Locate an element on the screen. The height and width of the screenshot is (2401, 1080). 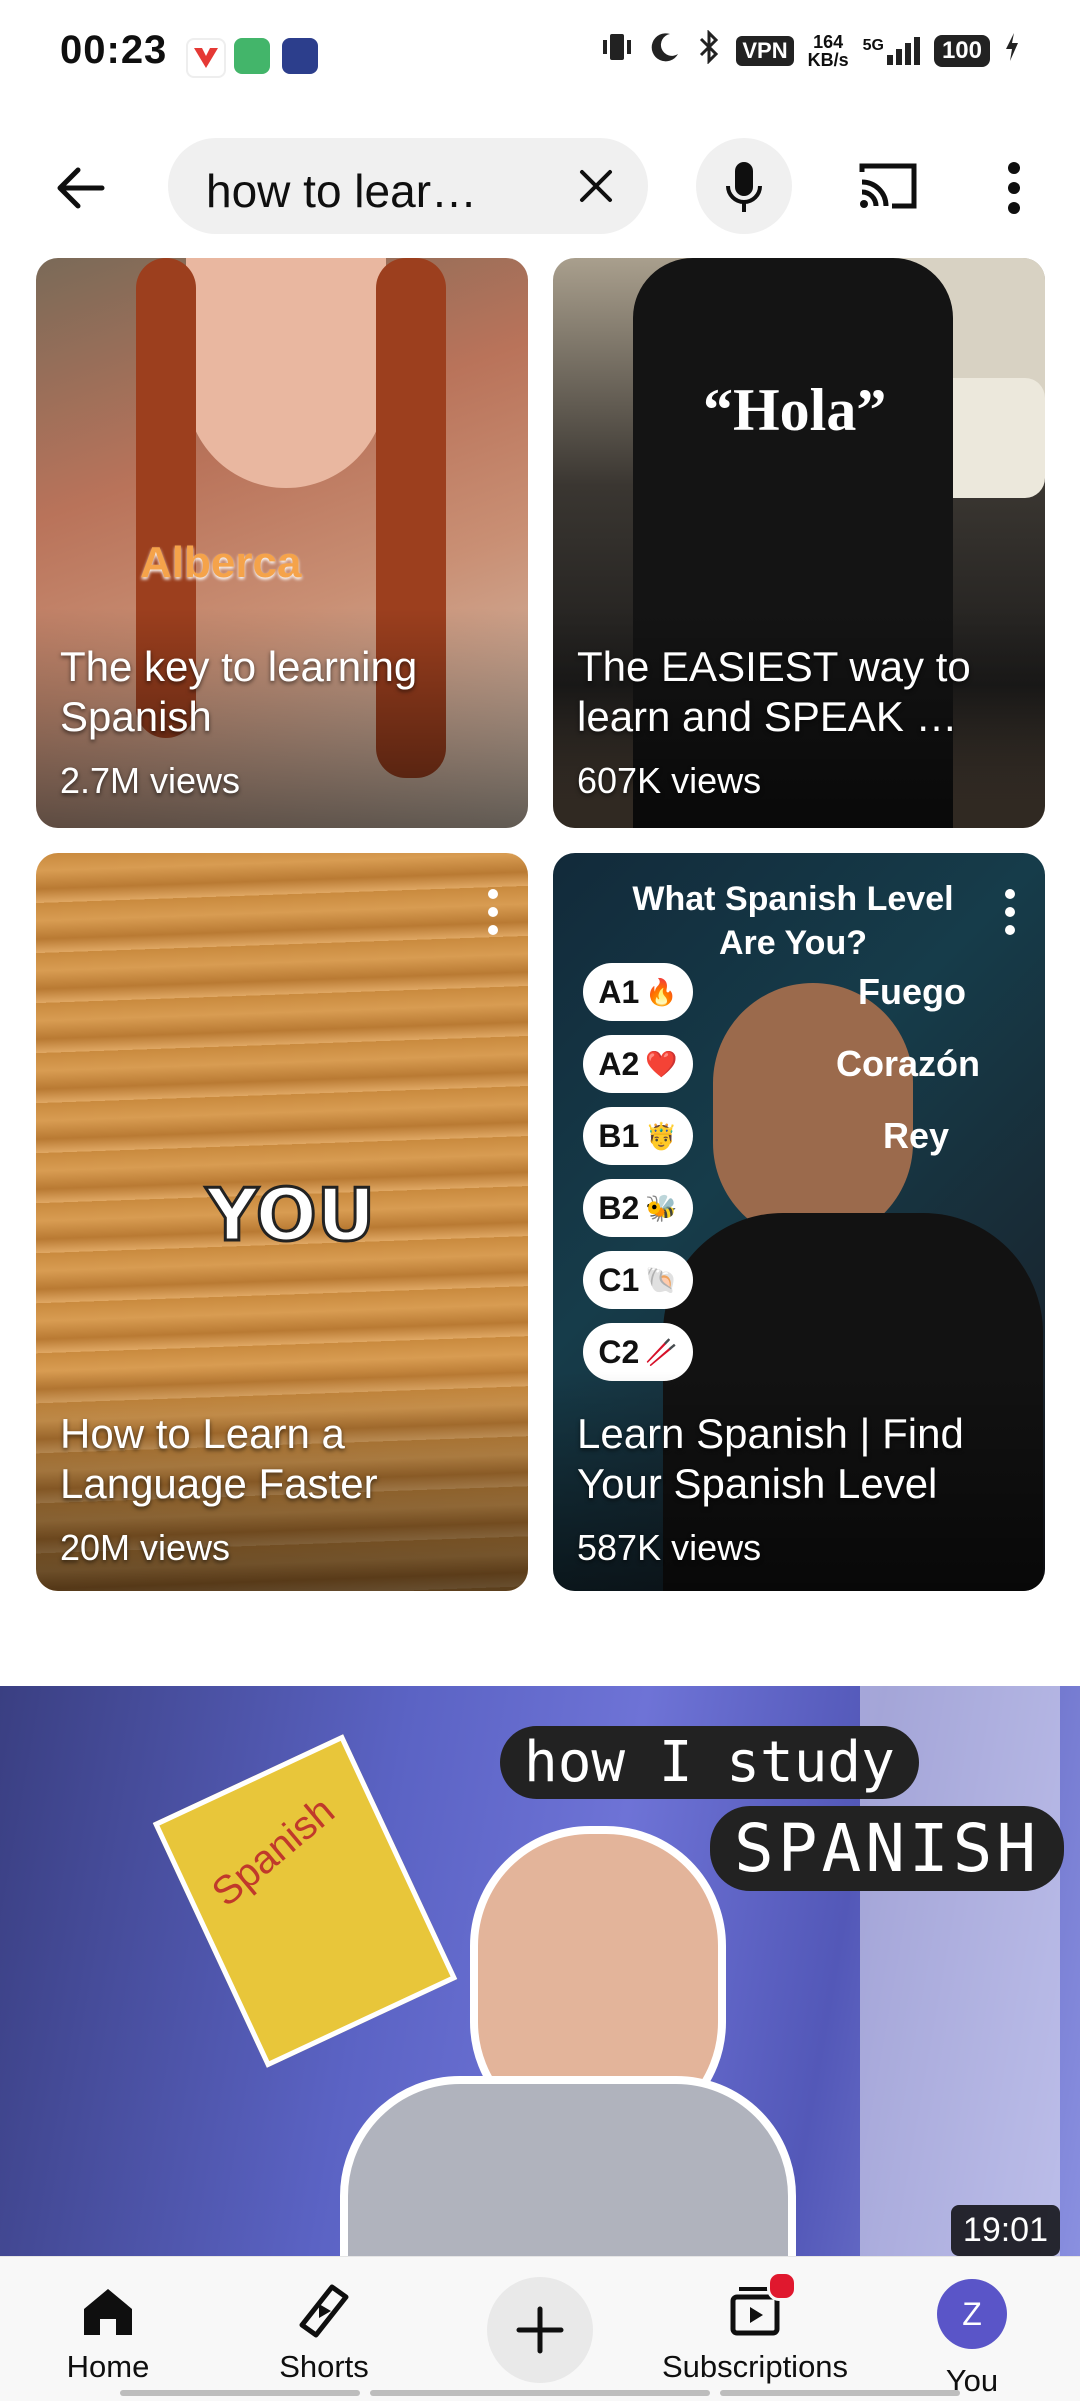
network-type: 5G is located at coordinates (873, 45).